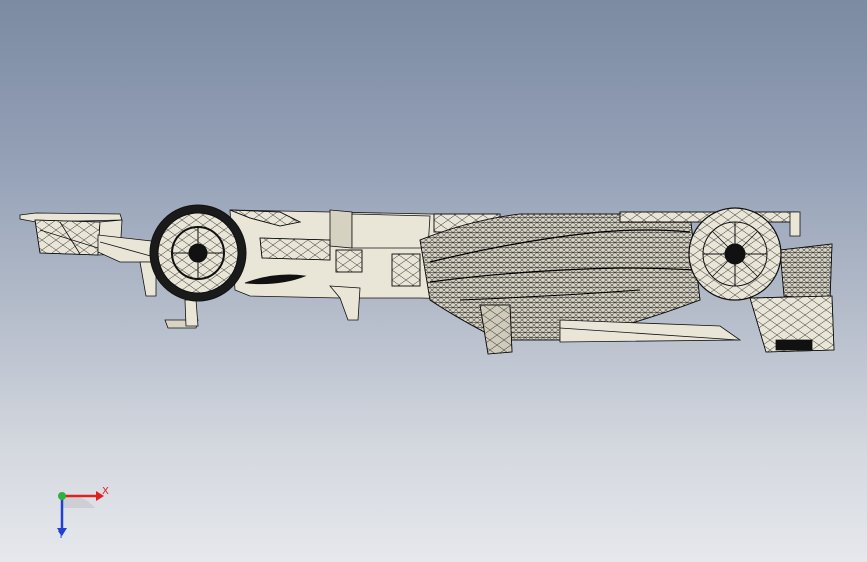 The image size is (867, 562). What do you see at coordinates (80, 513) in the screenshot?
I see `coordinate-triad: X Y` at bounding box center [80, 513].